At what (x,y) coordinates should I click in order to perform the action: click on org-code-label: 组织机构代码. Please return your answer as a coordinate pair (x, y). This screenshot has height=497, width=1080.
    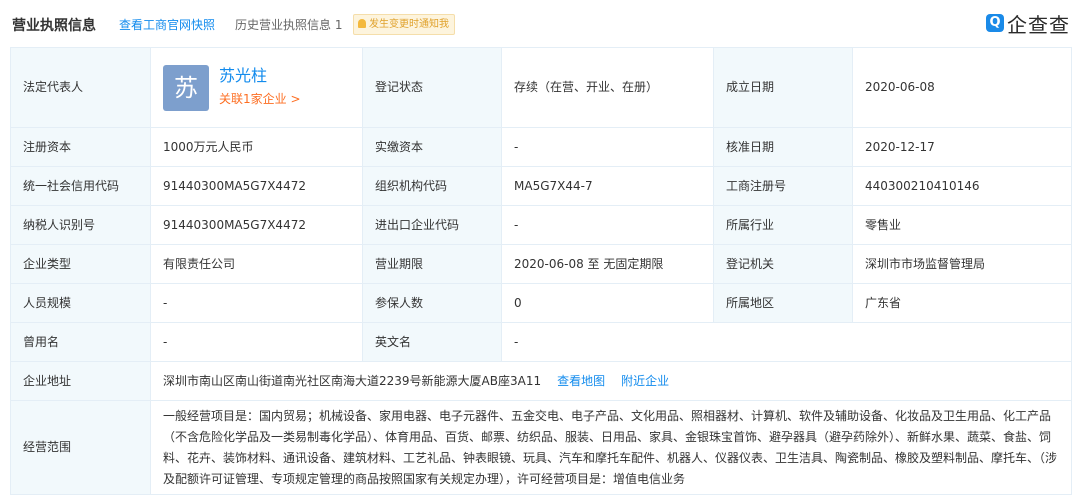
    Looking at the image, I should click on (432, 186).